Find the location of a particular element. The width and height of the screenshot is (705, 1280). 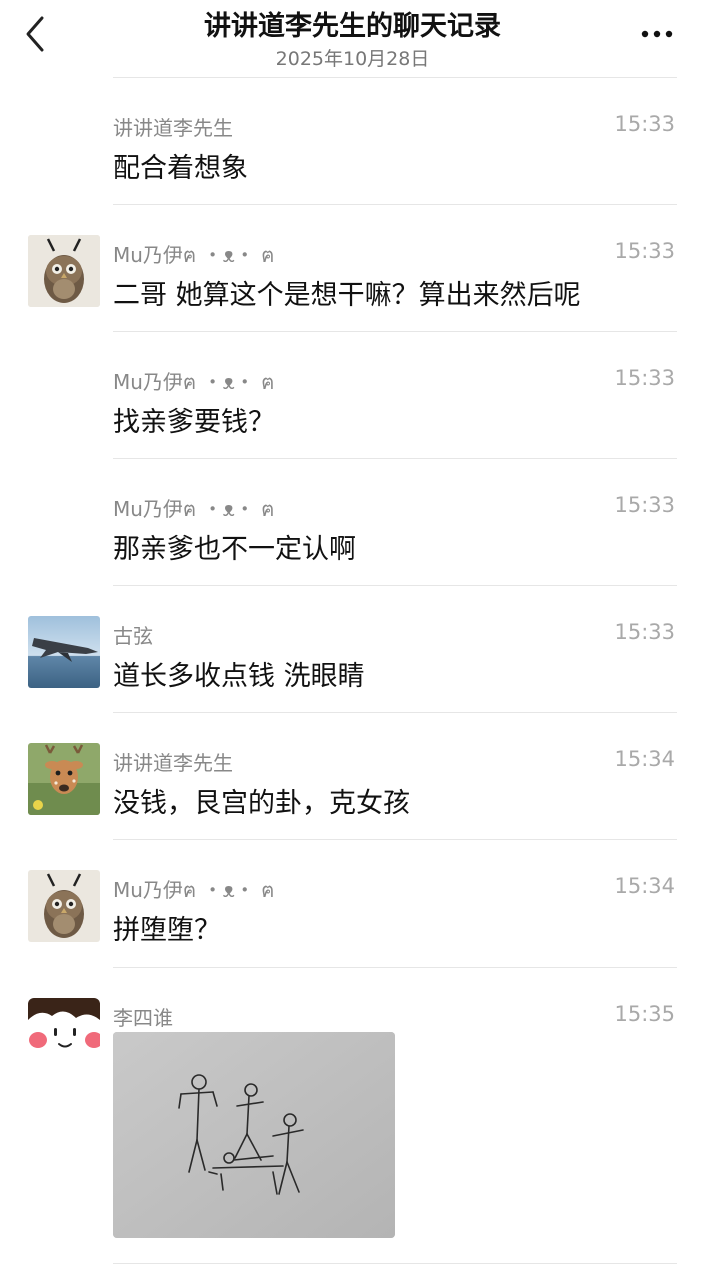

sender-name: 古弦 is located at coordinates (133, 636).